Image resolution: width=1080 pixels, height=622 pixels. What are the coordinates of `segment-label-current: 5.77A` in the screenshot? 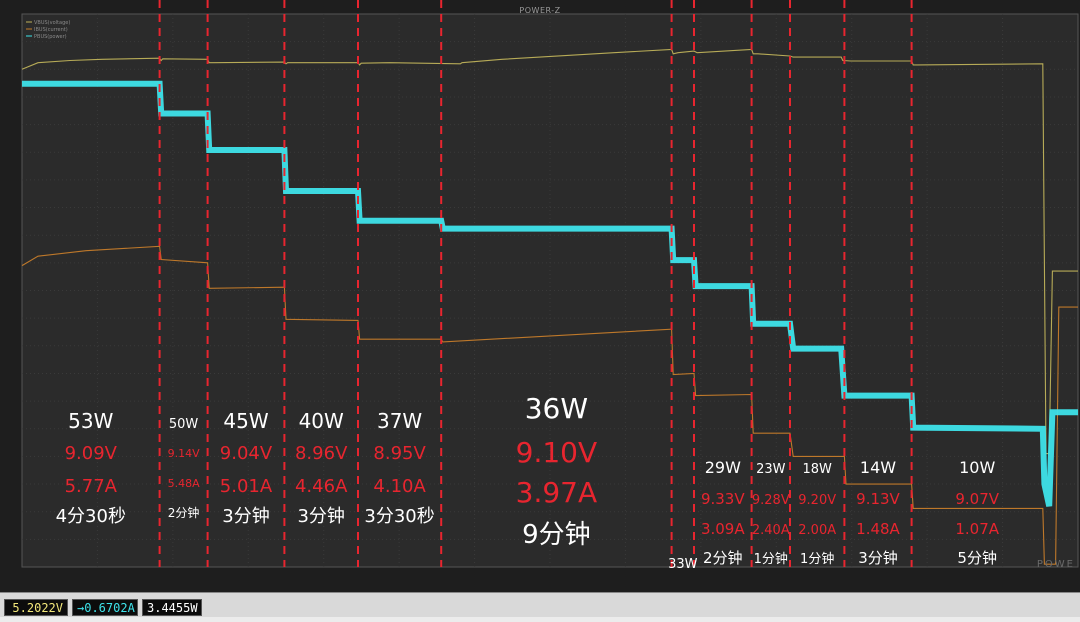 It's located at (91, 486).